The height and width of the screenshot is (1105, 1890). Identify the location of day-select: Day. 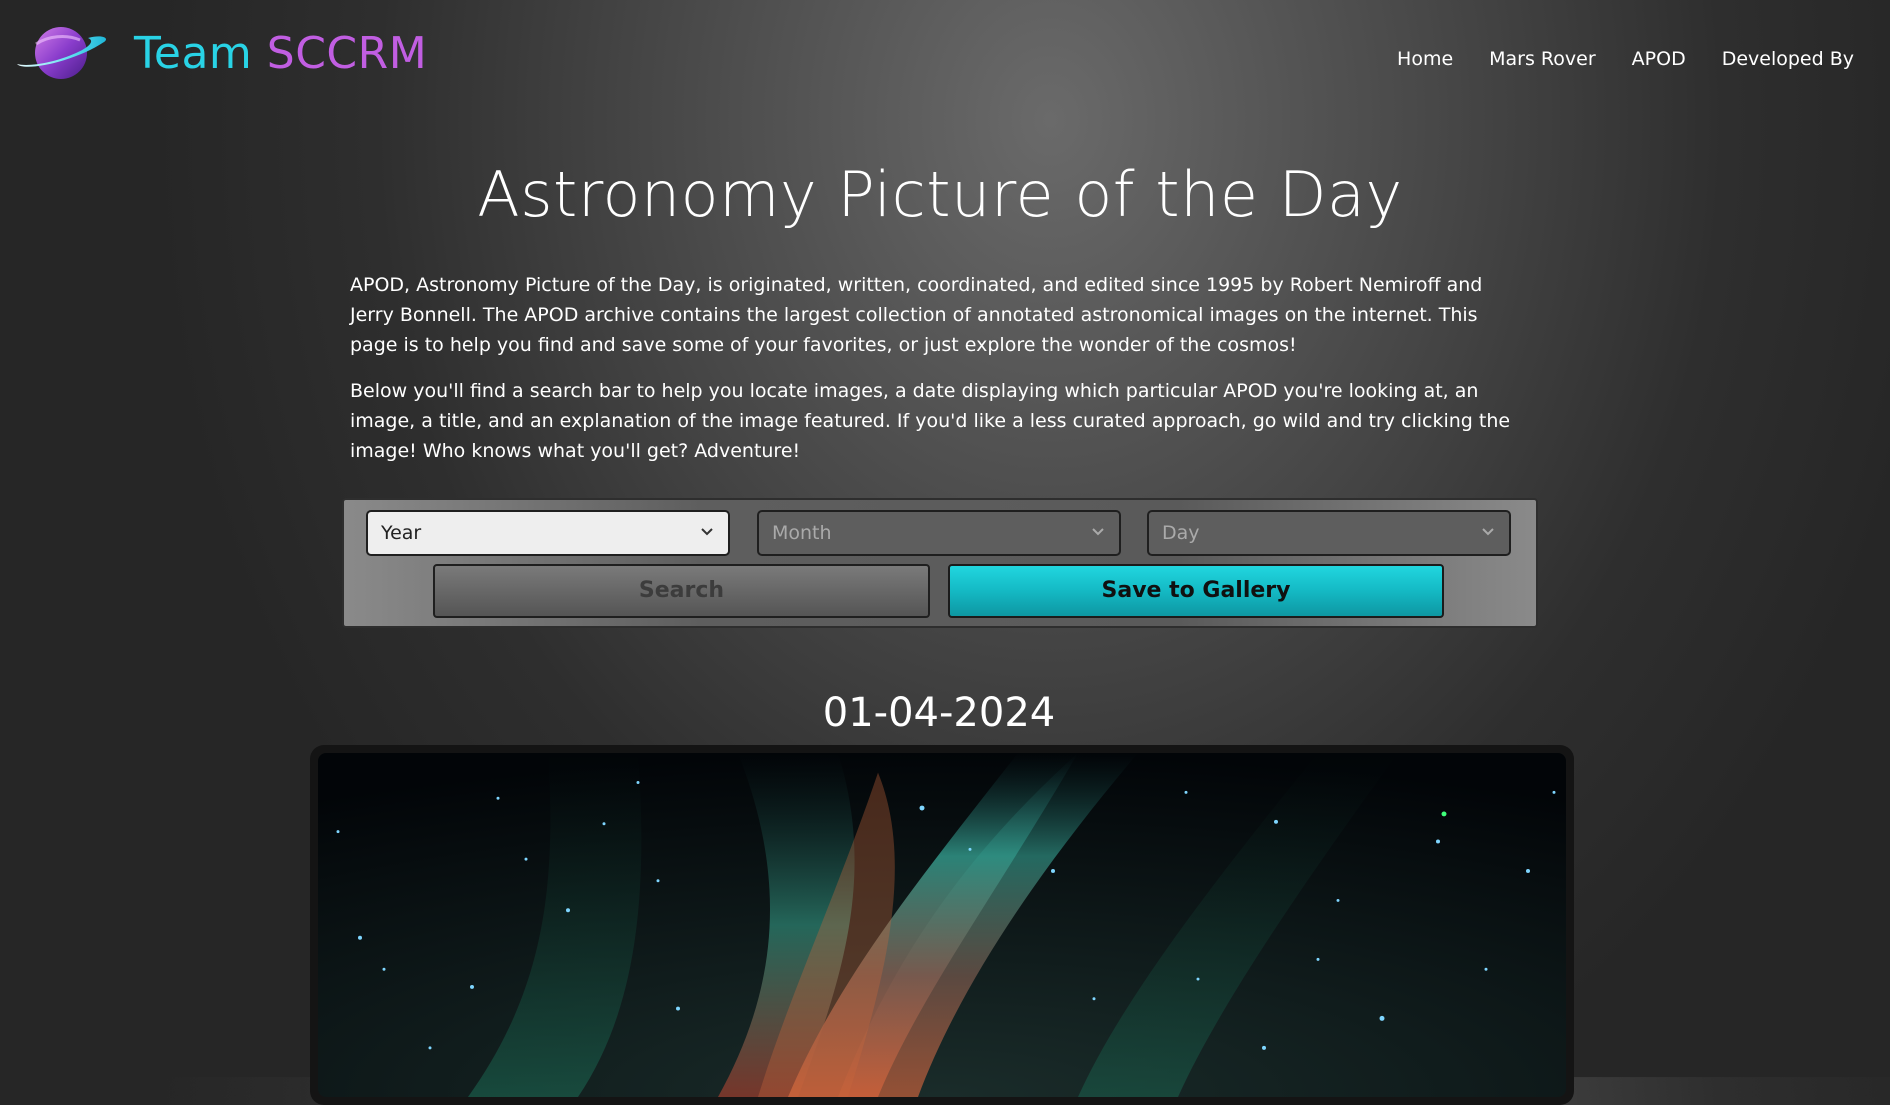
(1329, 533).